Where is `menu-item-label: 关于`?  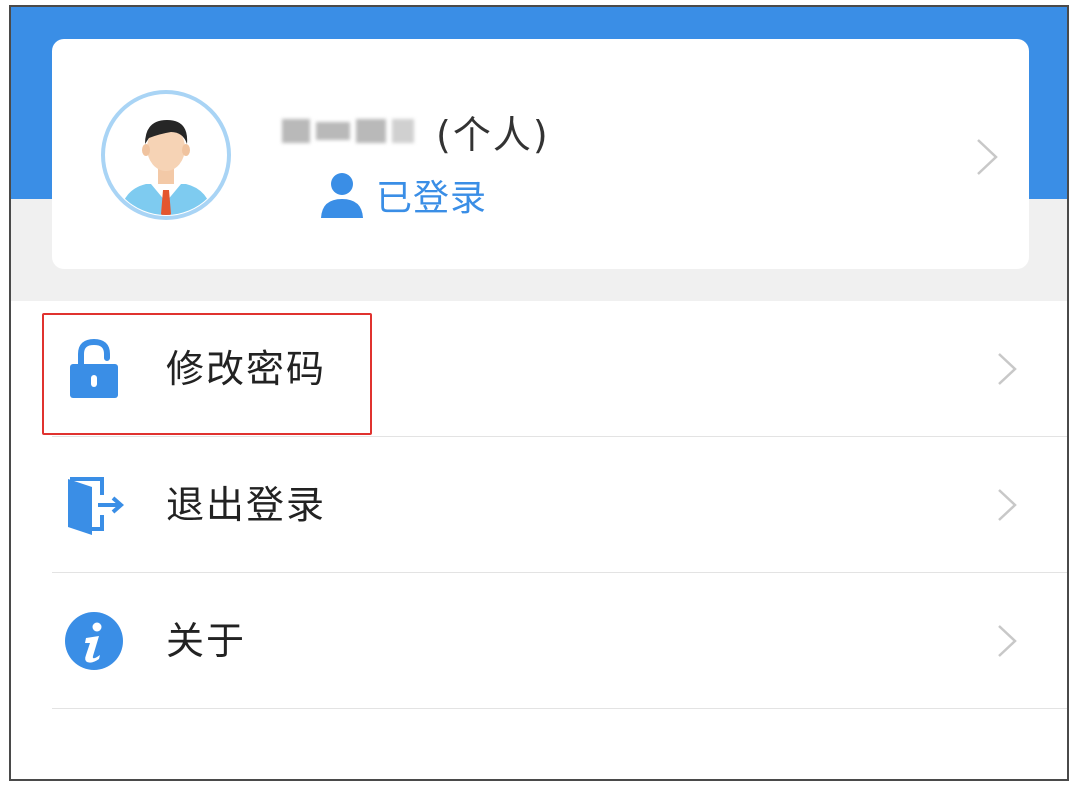
menu-item-label: 关于 is located at coordinates (206, 641).